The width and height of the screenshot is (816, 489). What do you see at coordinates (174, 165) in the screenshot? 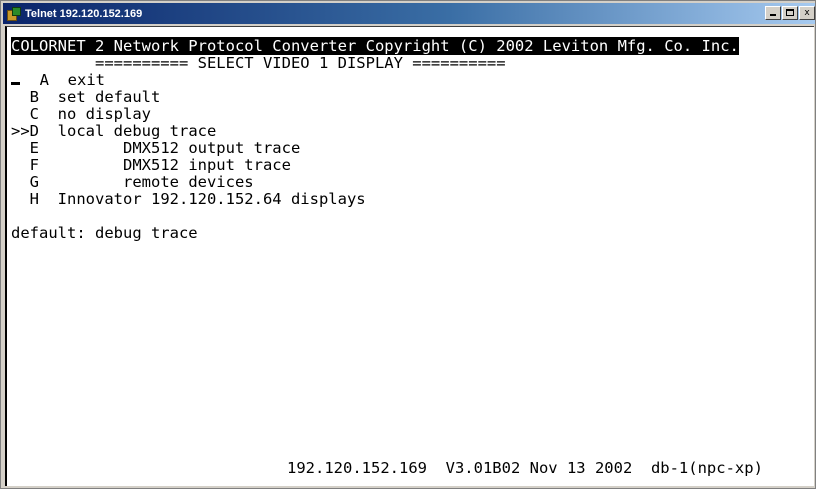
I see `menu-item-label: DMX512 input trace` at bounding box center [174, 165].